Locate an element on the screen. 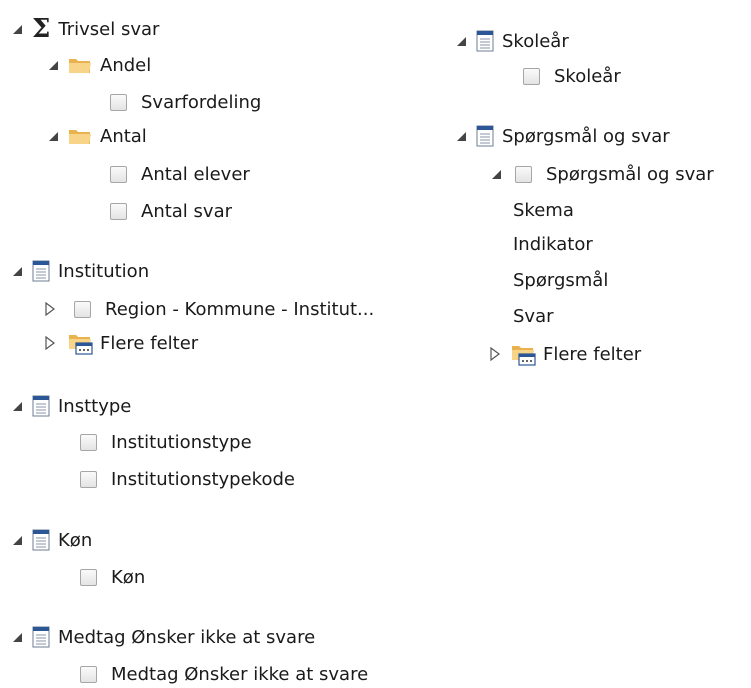 Image resolution: width=751 pixels, height=688 pixels. field-skoleaar: Skoleår is located at coordinates (572, 76).